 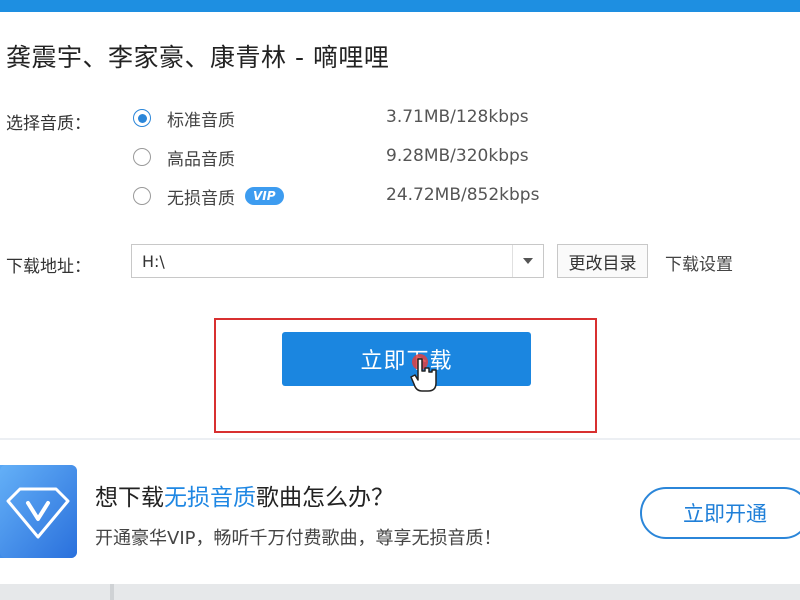 What do you see at coordinates (201, 159) in the screenshot?
I see `quality-option-label: 高品音质` at bounding box center [201, 159].